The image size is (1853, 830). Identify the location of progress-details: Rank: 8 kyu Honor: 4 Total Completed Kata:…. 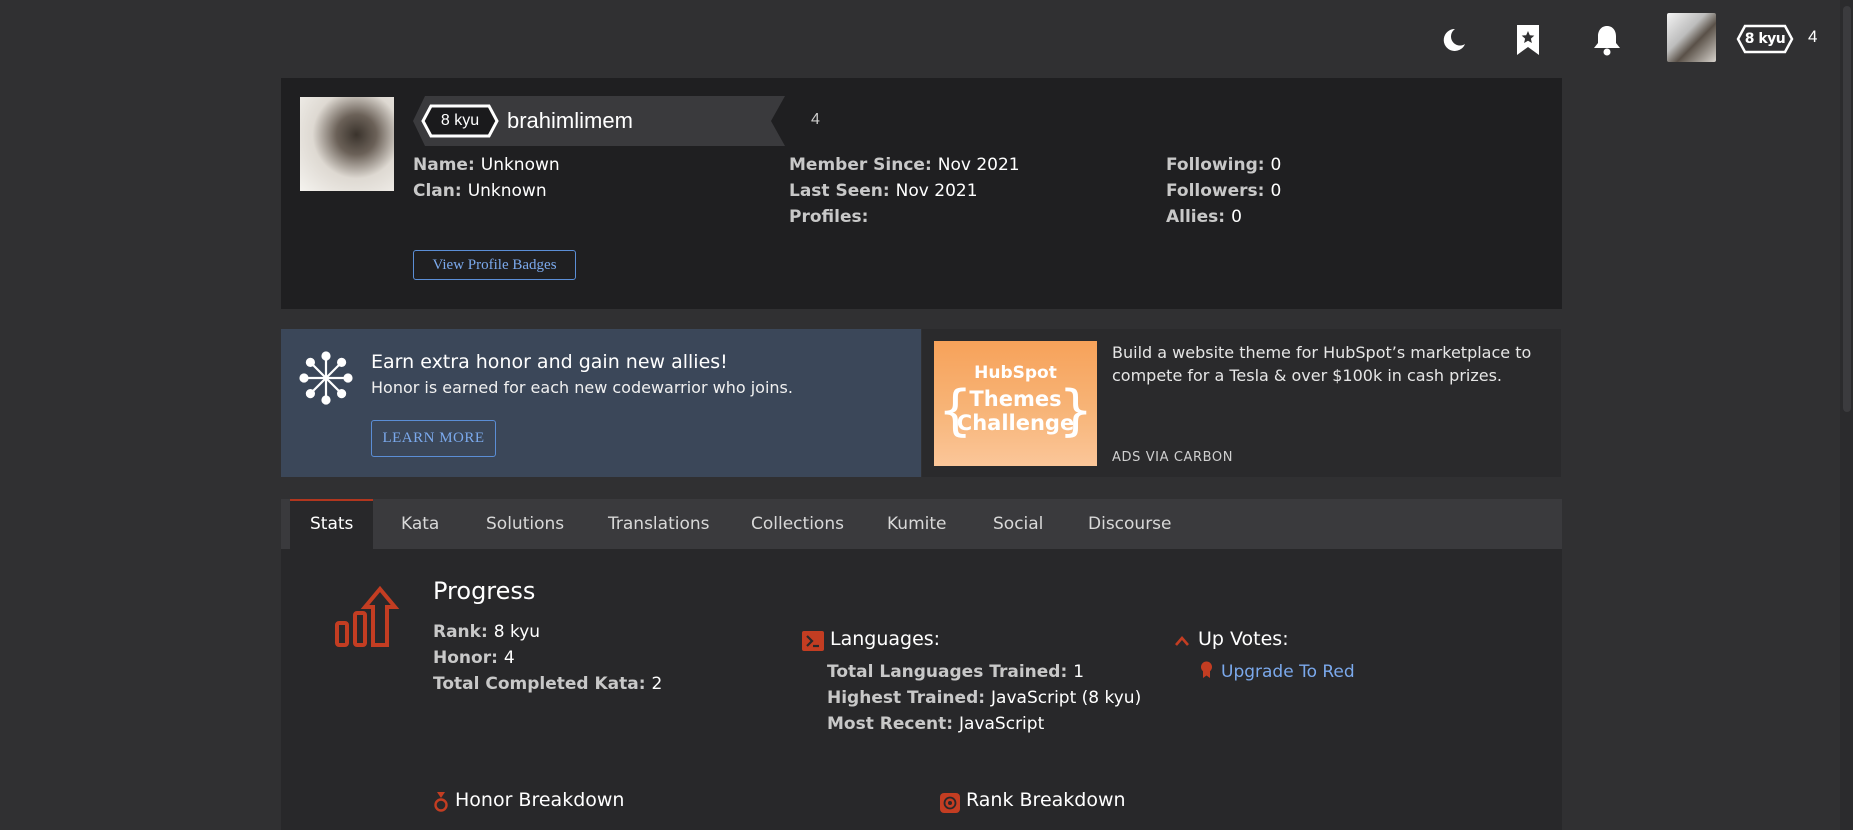
(547, 658).